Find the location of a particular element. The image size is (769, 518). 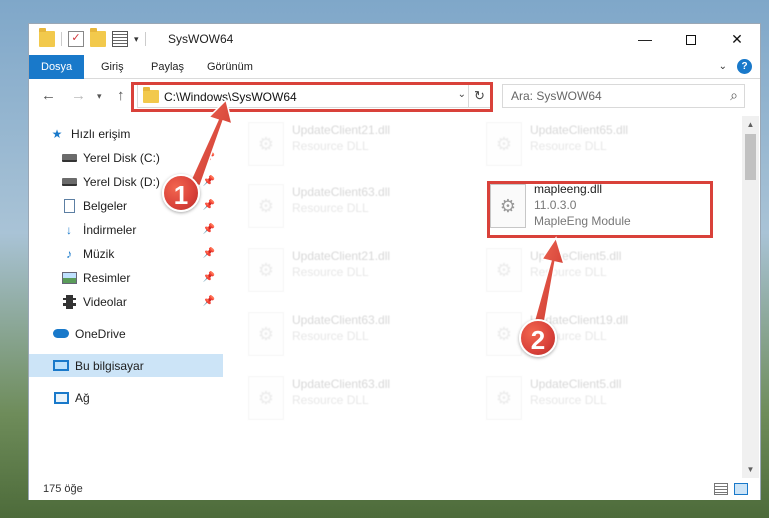

back-arrow-icon: ← is located at coordinates (48, 95).